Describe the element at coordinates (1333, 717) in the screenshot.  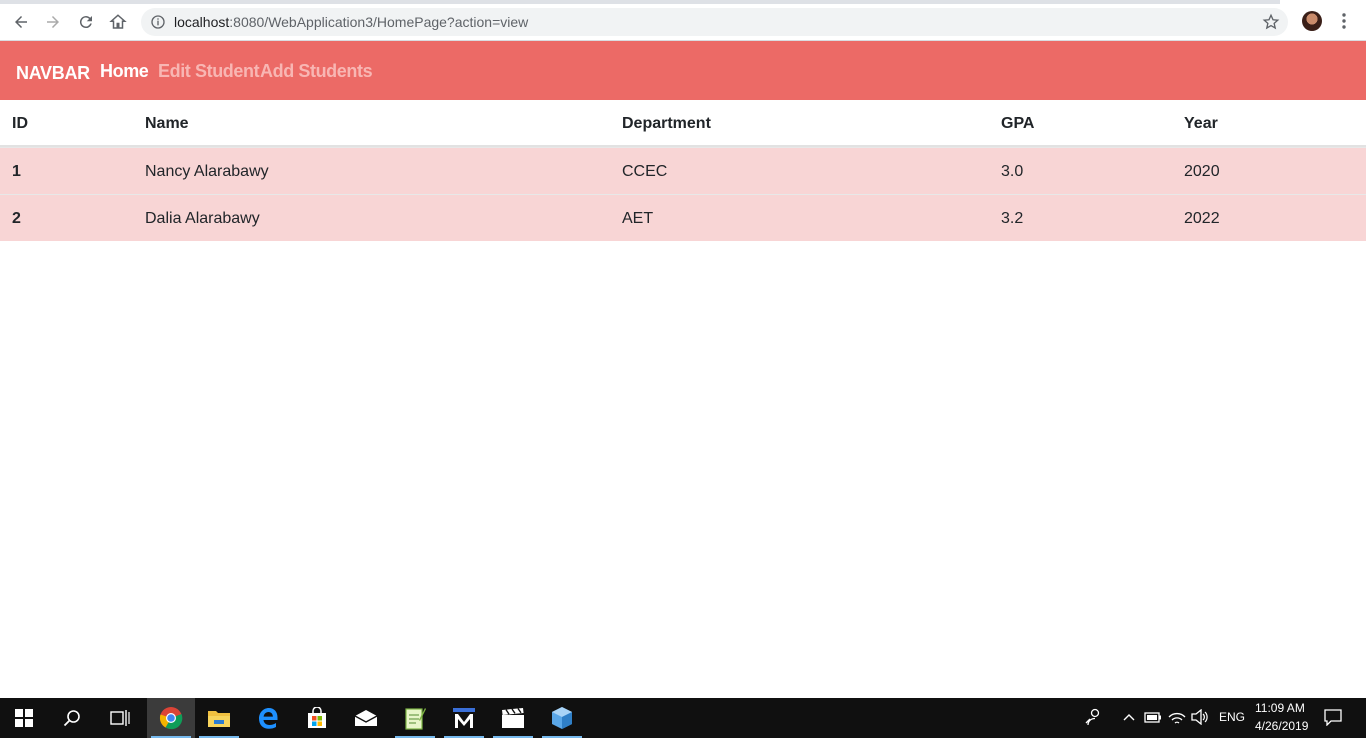
I see `notifications-icon` at that location.